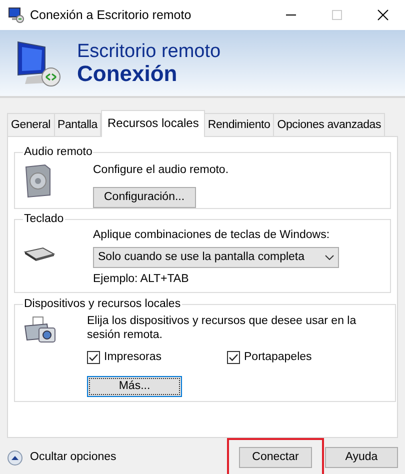 Image resolution: width=405 pixels, height=474 pixels. Describe the element at coordinates (78, 124) in the screenshot. I see `tab: Pantalla` at that location.